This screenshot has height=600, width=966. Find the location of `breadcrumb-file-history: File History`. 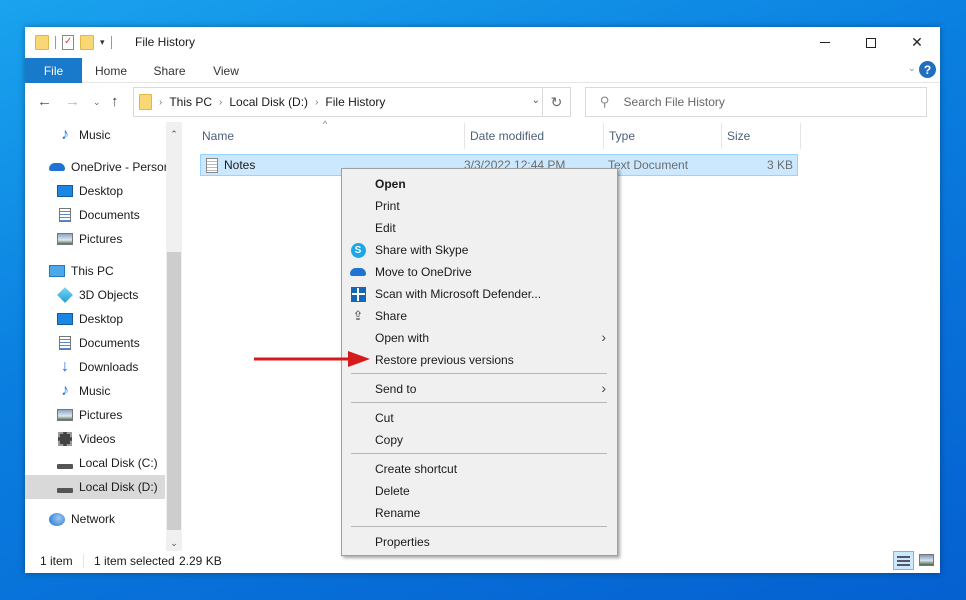

breadcrumb-file-history: File History is located at coordinates (355, 102).